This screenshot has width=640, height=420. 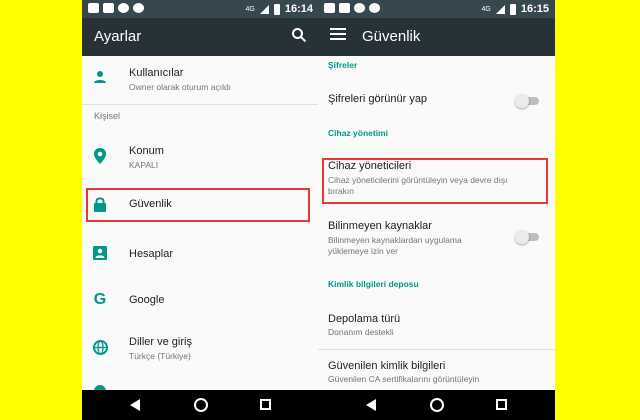 What do you see at coordinates (100, 299) in the screenshot?
I see `google-icon: G` at bounding box center [100, 299].